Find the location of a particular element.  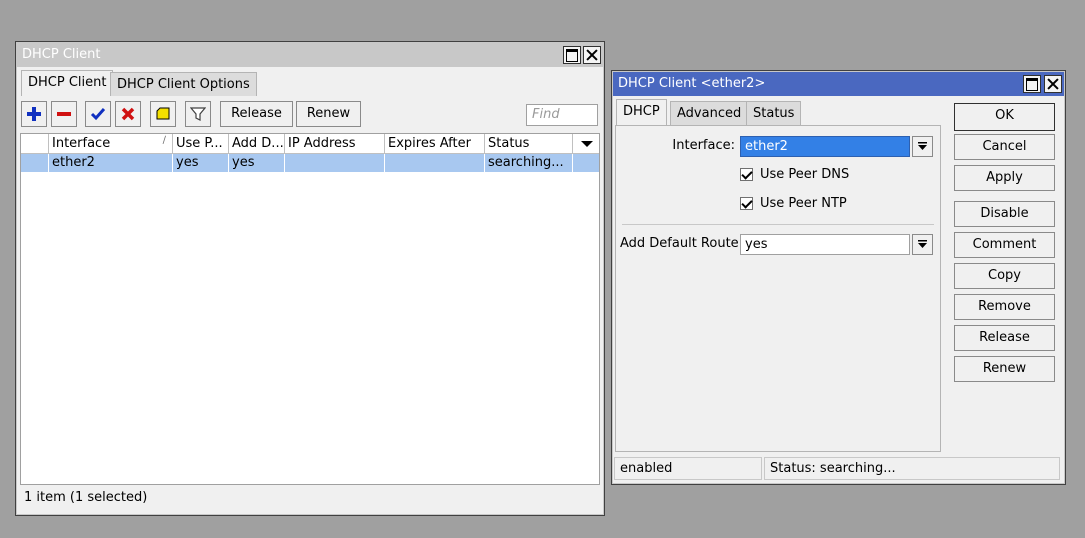

item-count-status: 1 item (1 selected) is located at coordinates (550, 498).